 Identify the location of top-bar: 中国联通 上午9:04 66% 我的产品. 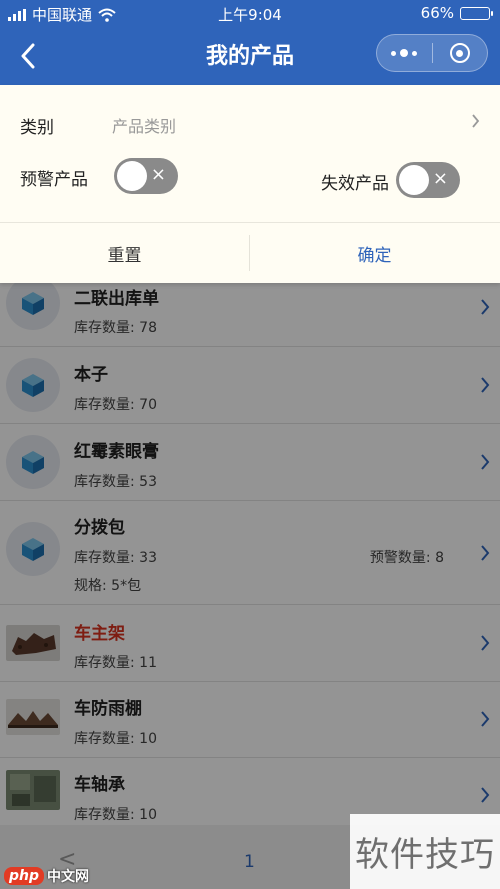
(250, 42).